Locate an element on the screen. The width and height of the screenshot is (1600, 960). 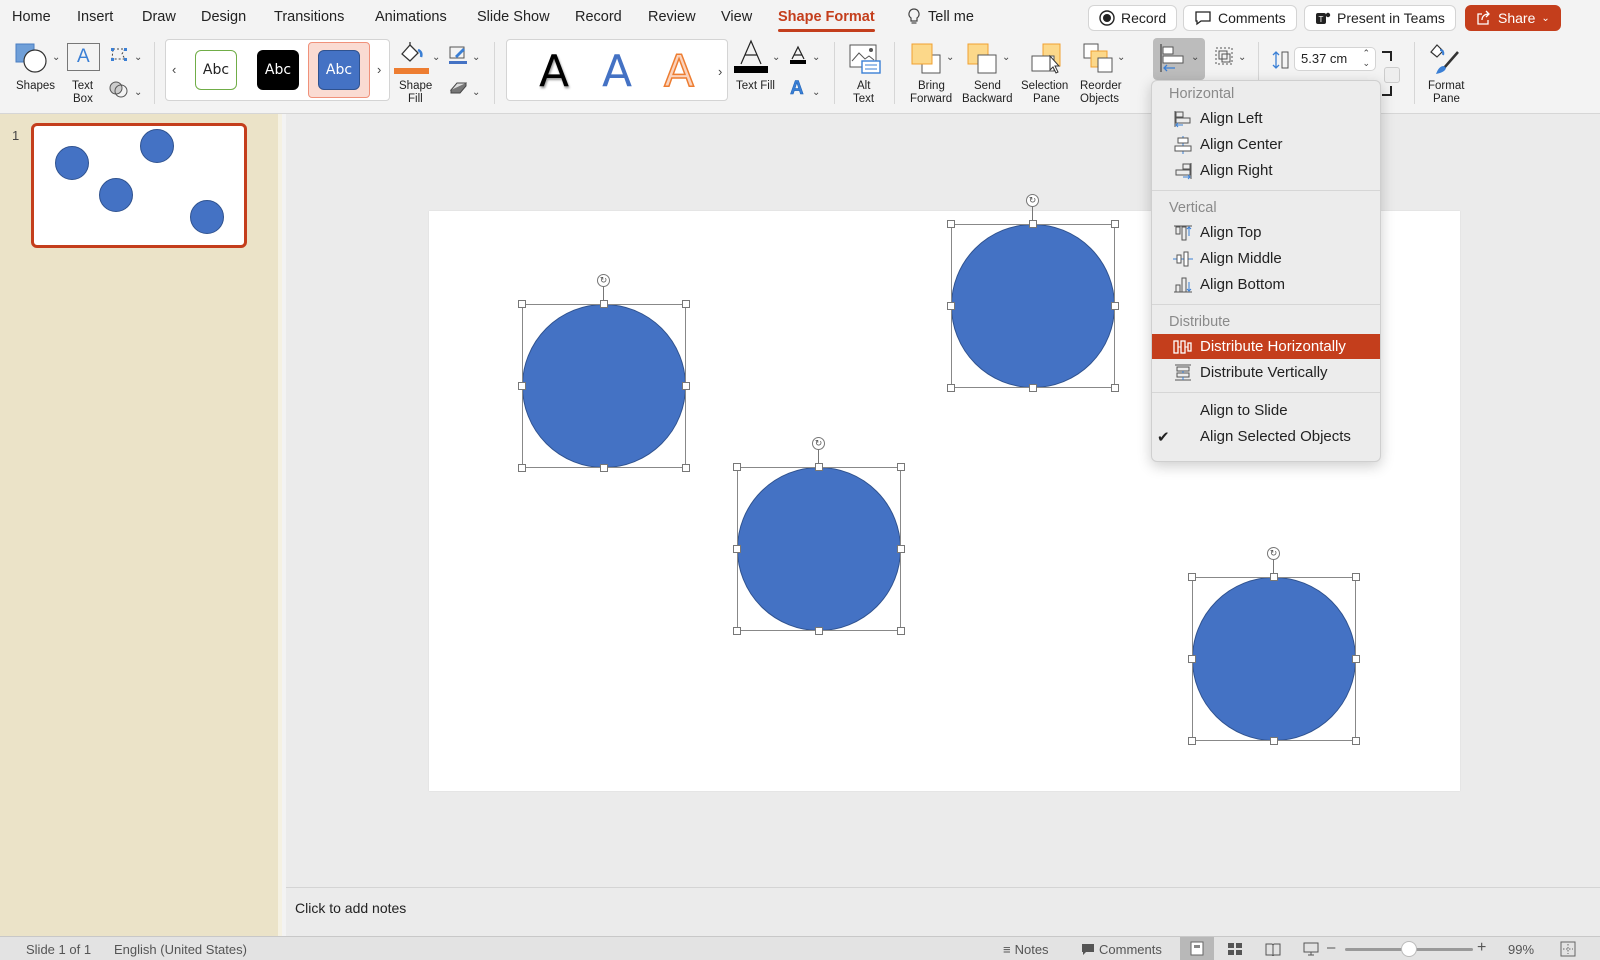
zoom-out-button: – is located at coordinates (1331, 947).